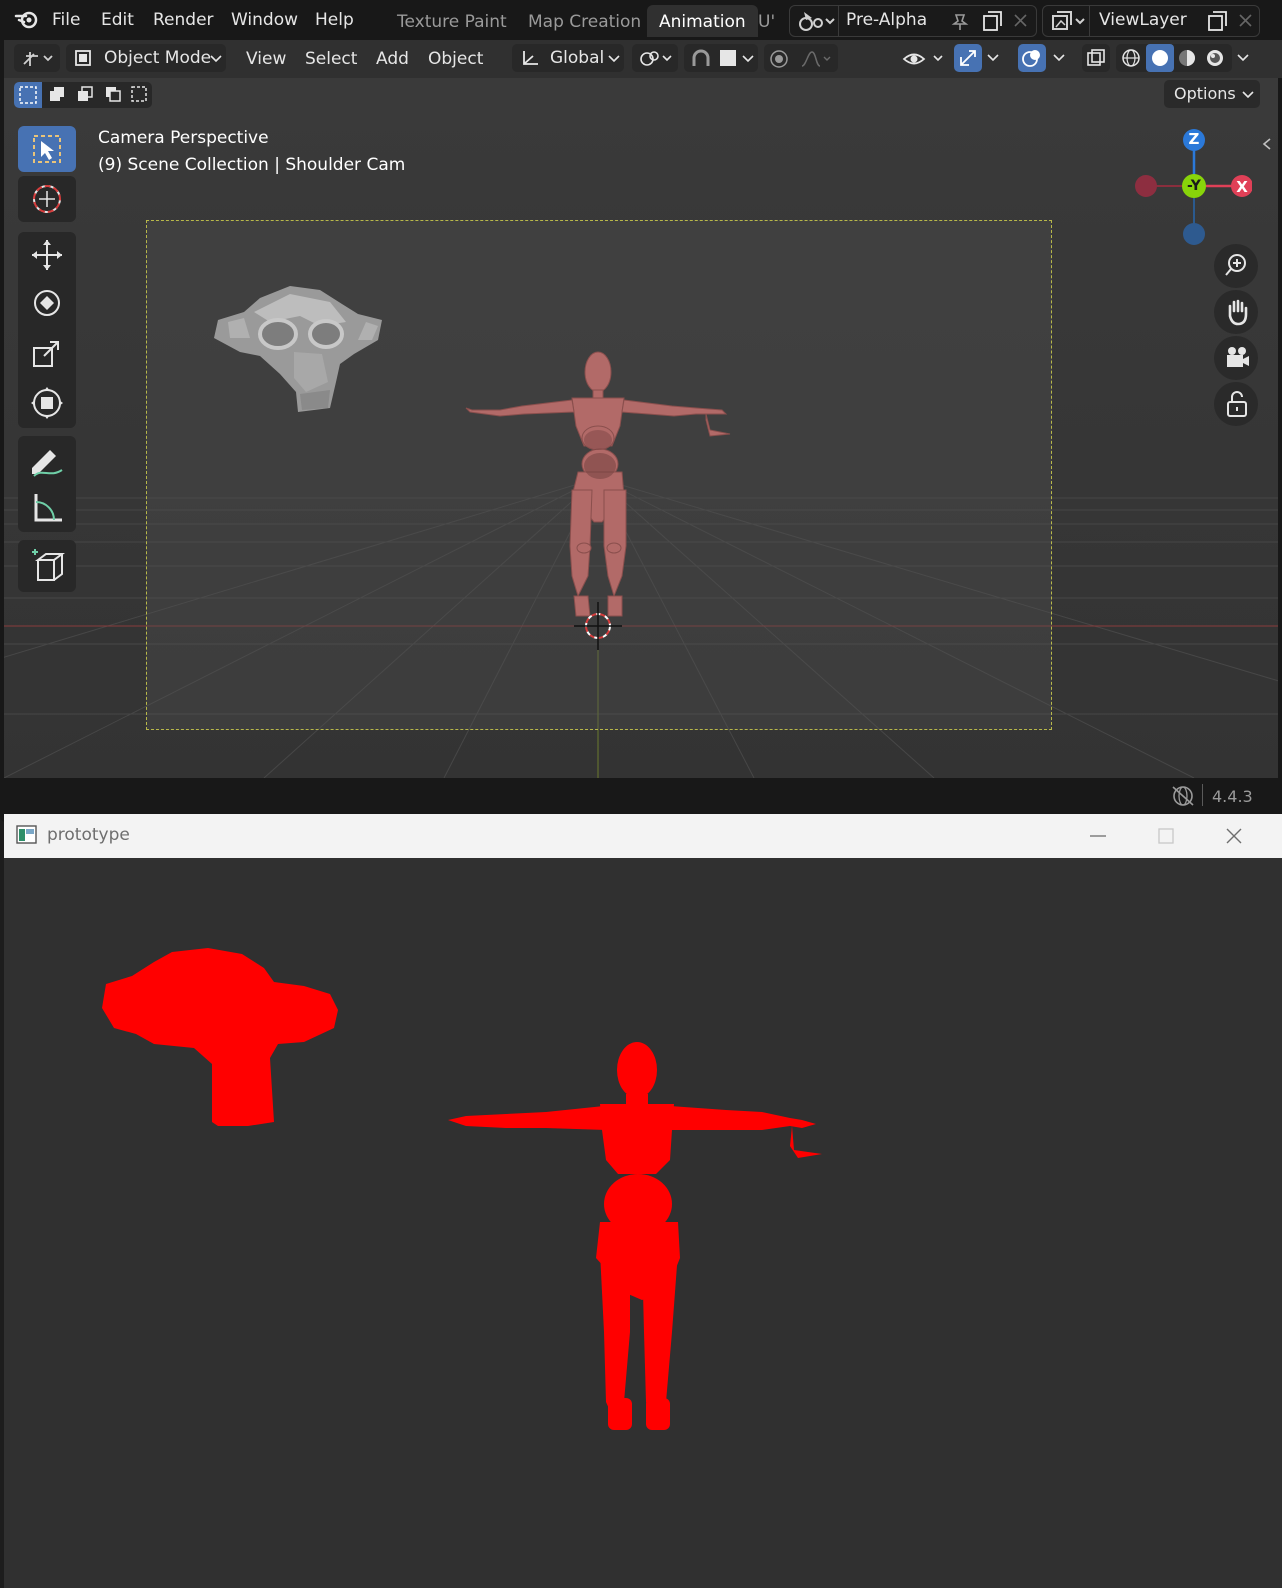 The width and height of the screenshot is (1282, 1588). What do you see at coordinates (992, 21) in the screenshot?
I see `new-scene-icon` at bounding box center [992, 21].